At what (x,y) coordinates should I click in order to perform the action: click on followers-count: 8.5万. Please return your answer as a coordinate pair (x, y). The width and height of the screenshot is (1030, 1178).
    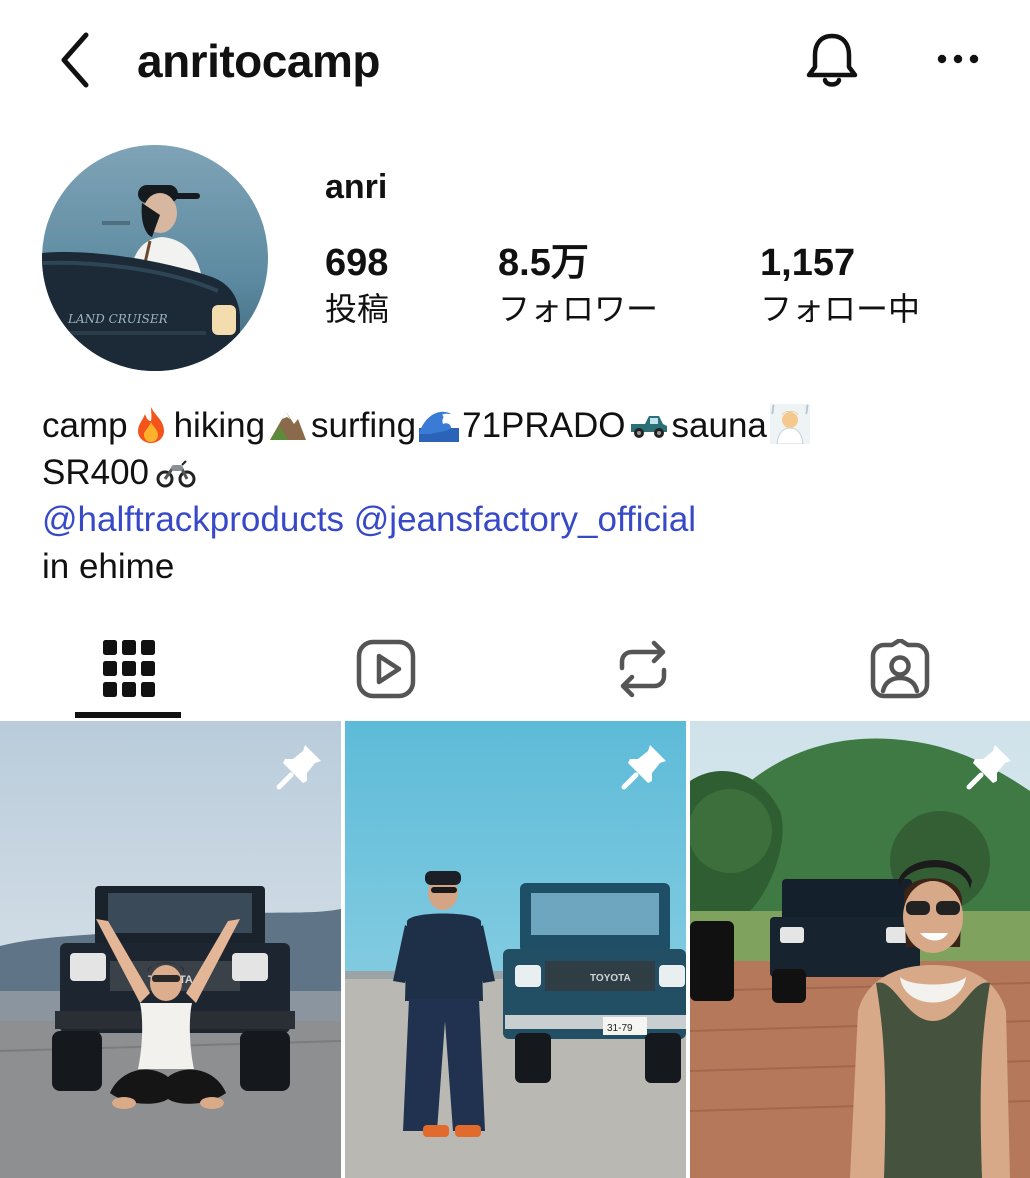
    Looking at the image, I should click on (543, 263).